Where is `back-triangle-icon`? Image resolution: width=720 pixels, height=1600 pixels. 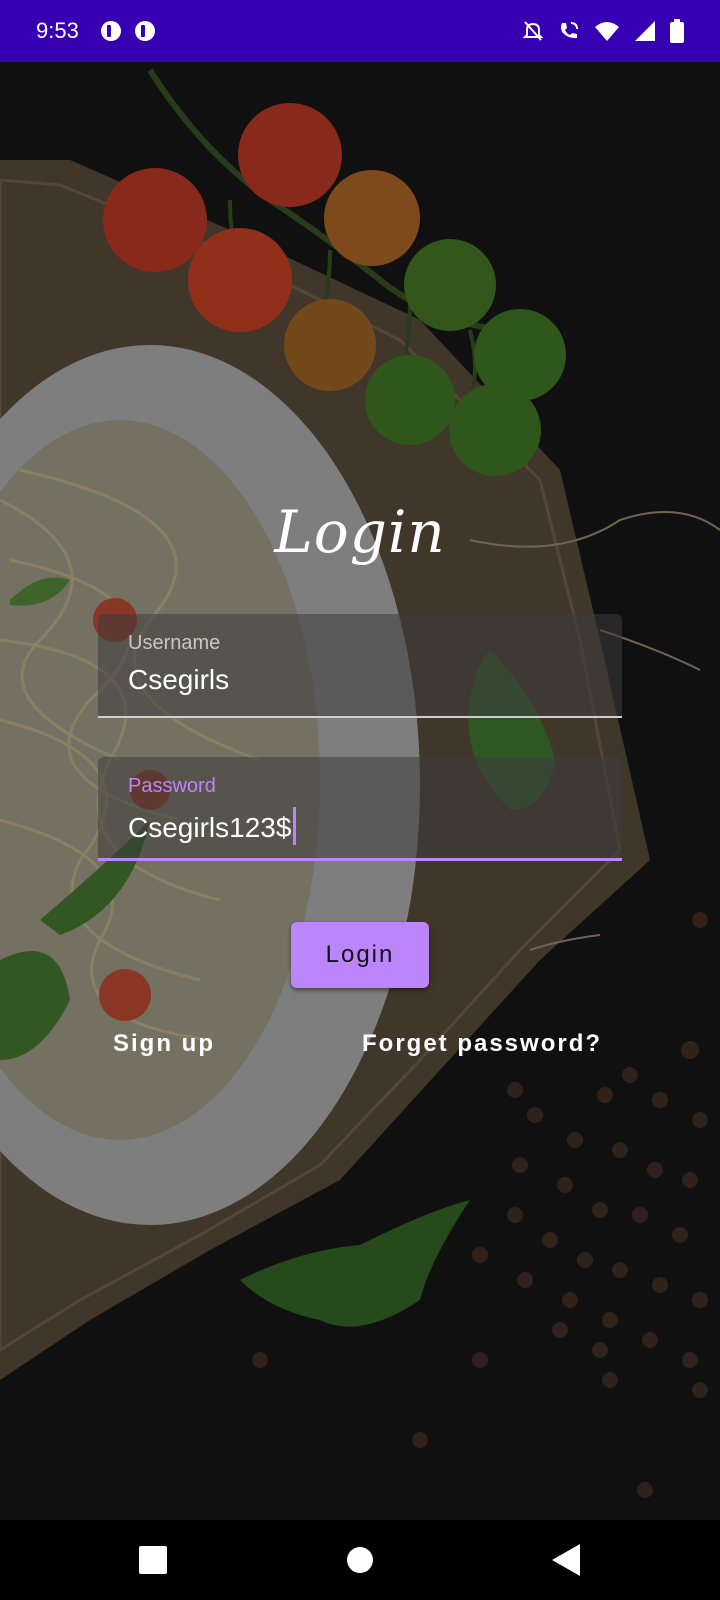 back-triangle-icon is located at coordinates (566, 1560).